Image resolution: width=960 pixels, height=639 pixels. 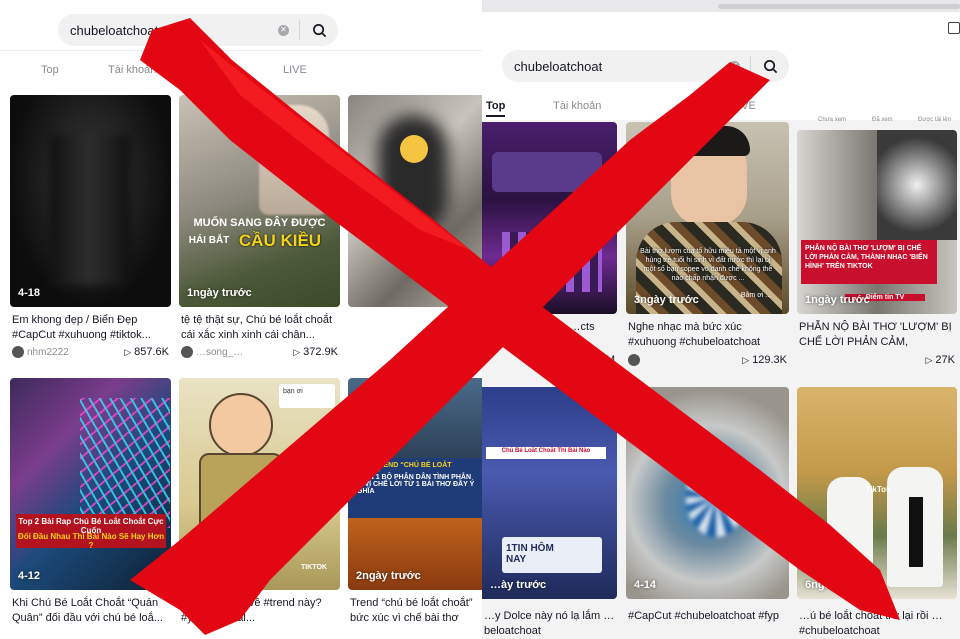 I want to click on view-count: 27K, so click(x=945, y=360).